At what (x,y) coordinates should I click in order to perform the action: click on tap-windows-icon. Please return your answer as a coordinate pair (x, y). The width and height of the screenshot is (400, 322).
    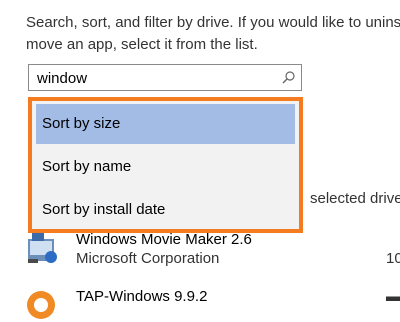
    Looking at the image, I should click on (41, 305).